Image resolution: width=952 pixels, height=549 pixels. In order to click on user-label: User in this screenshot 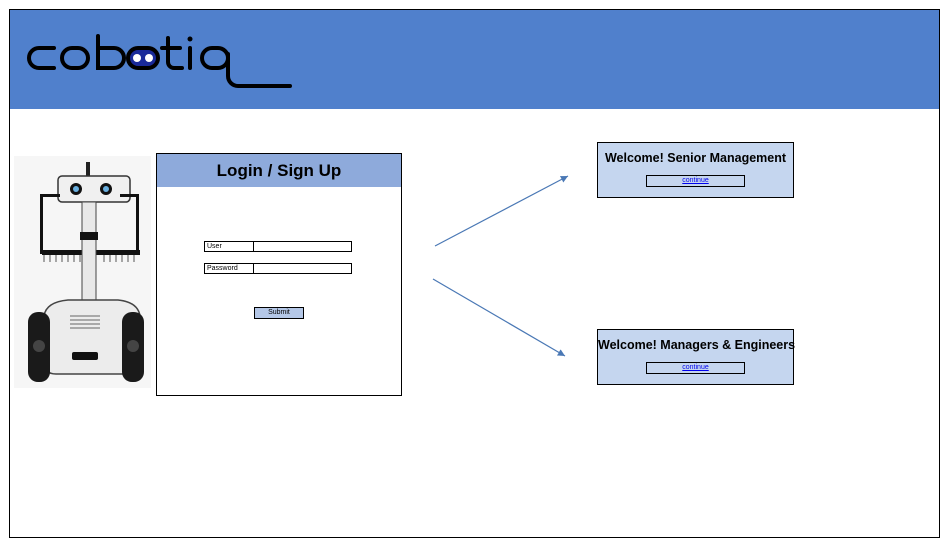, I will do `click(229, 246)`.